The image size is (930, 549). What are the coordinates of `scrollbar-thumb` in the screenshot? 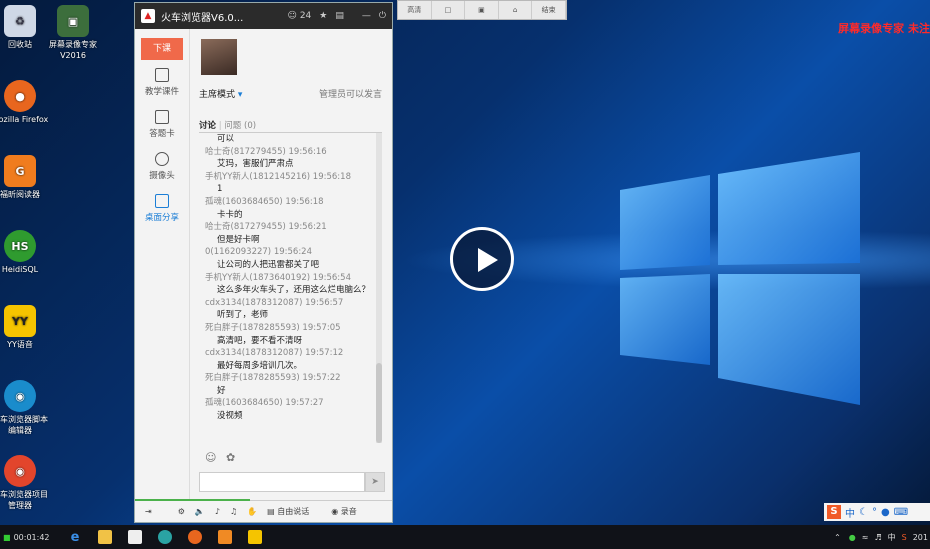 It's located at (379, 403).